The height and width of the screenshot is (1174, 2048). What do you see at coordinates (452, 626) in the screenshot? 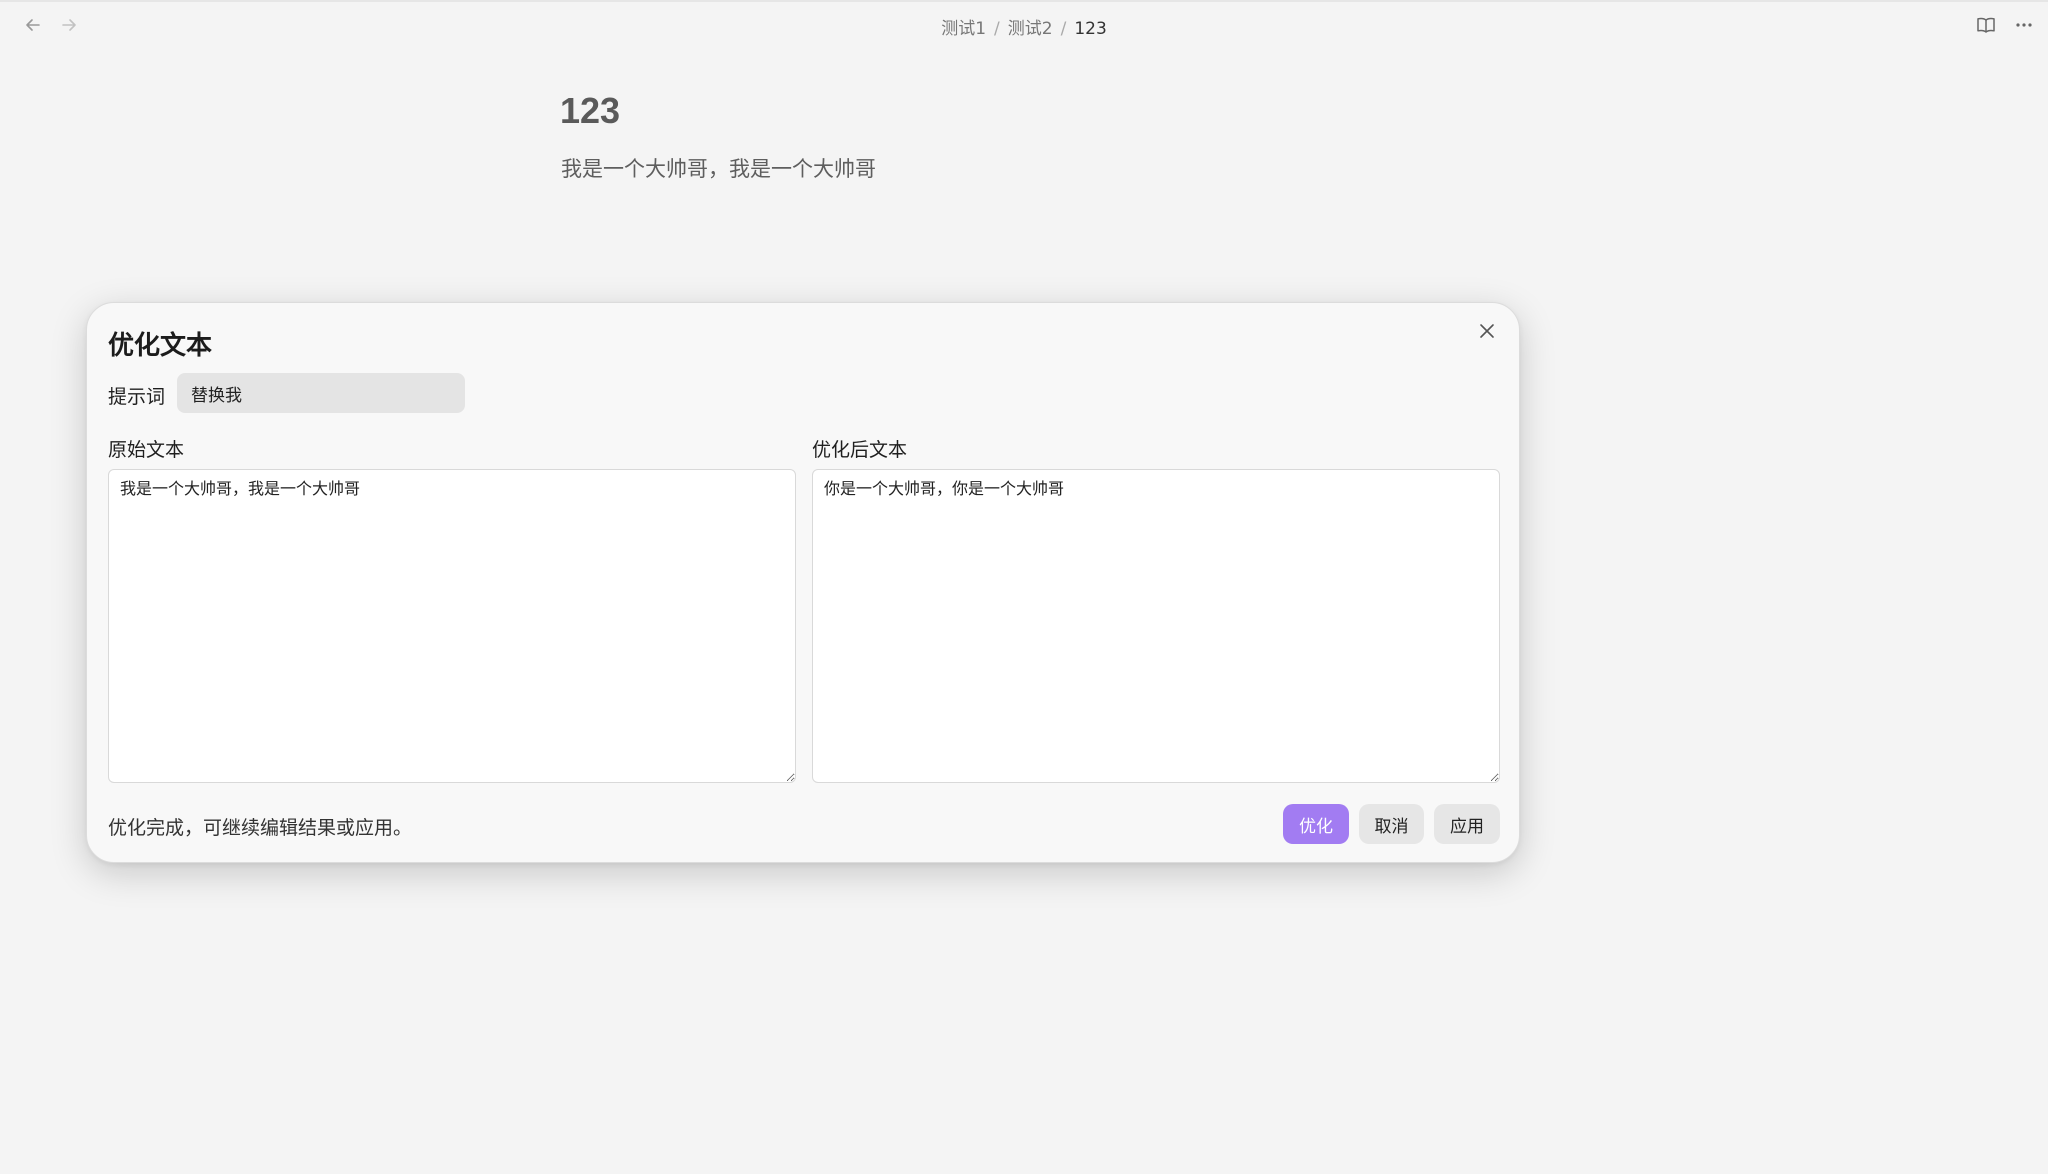
I see `original-text-area: 我是一个大帅哥，我是一个大帅哥` at bounding box center [452, 626].